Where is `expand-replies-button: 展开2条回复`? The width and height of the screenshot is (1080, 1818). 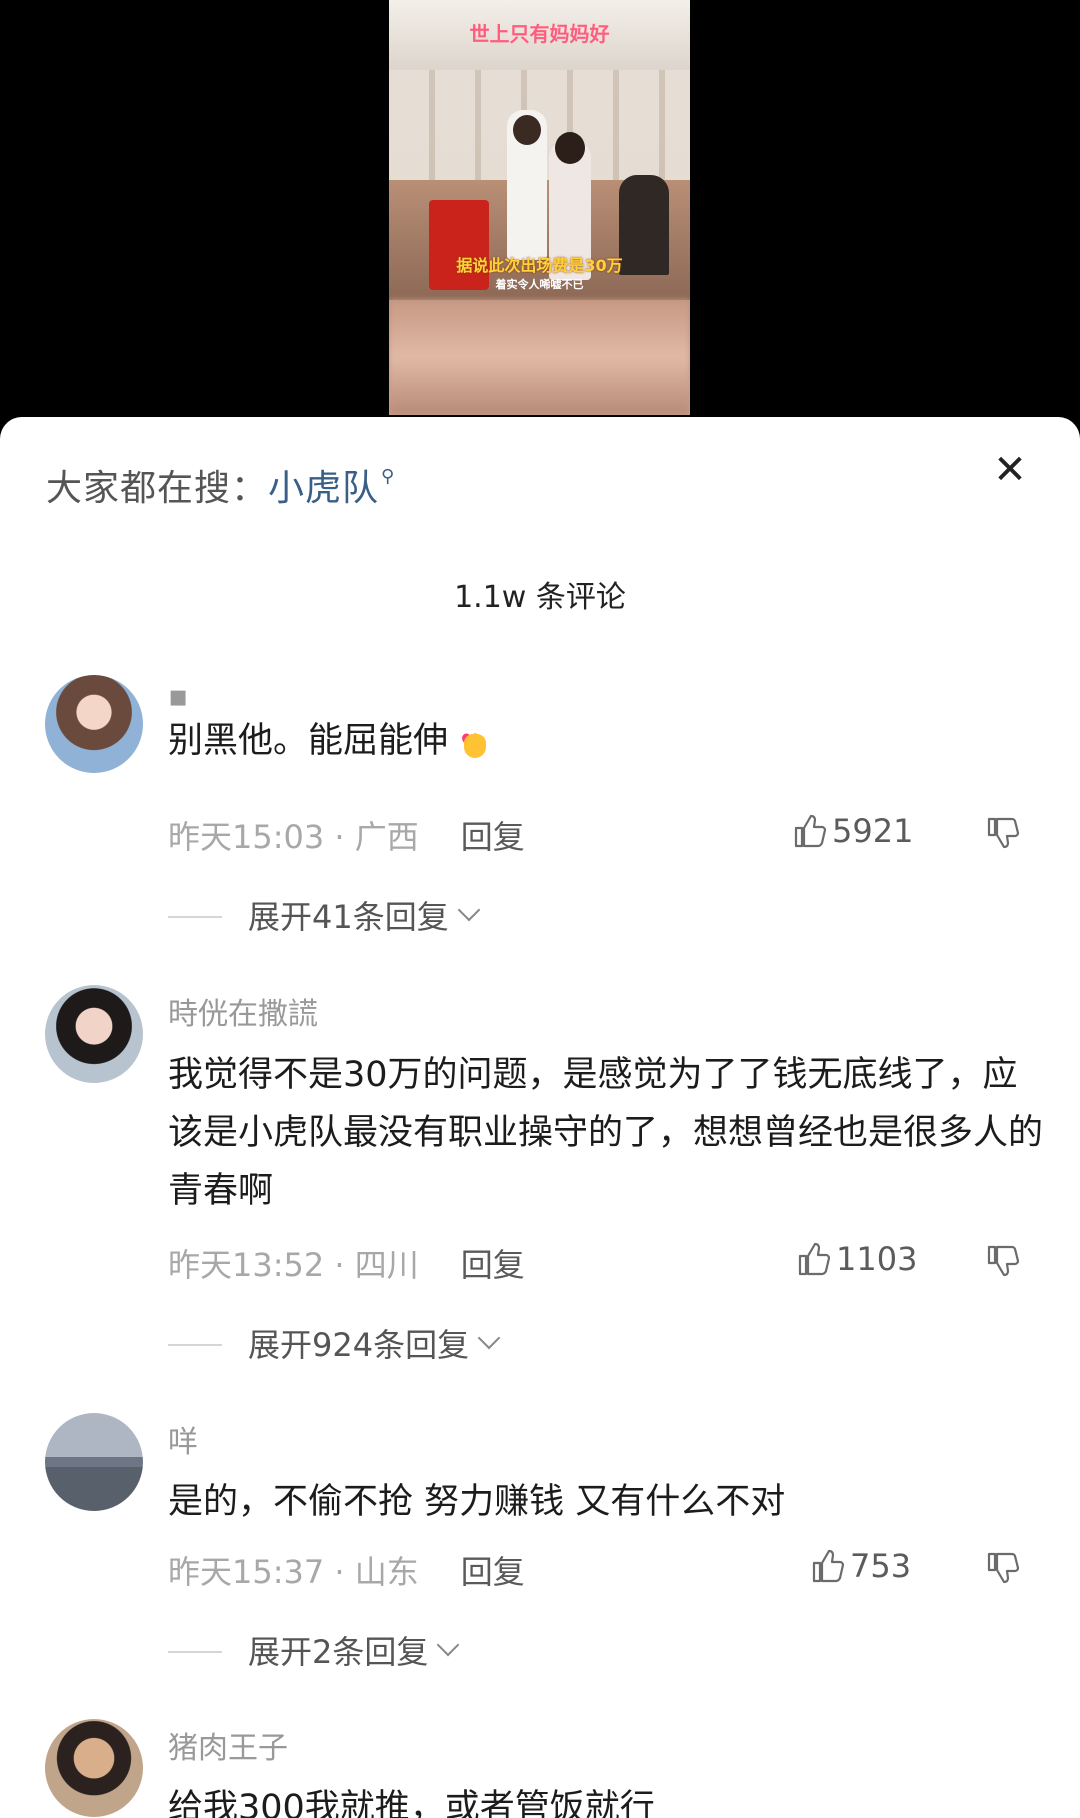 expand-replies-button: 展开2条回复 is located at coordinates (314, 1650).